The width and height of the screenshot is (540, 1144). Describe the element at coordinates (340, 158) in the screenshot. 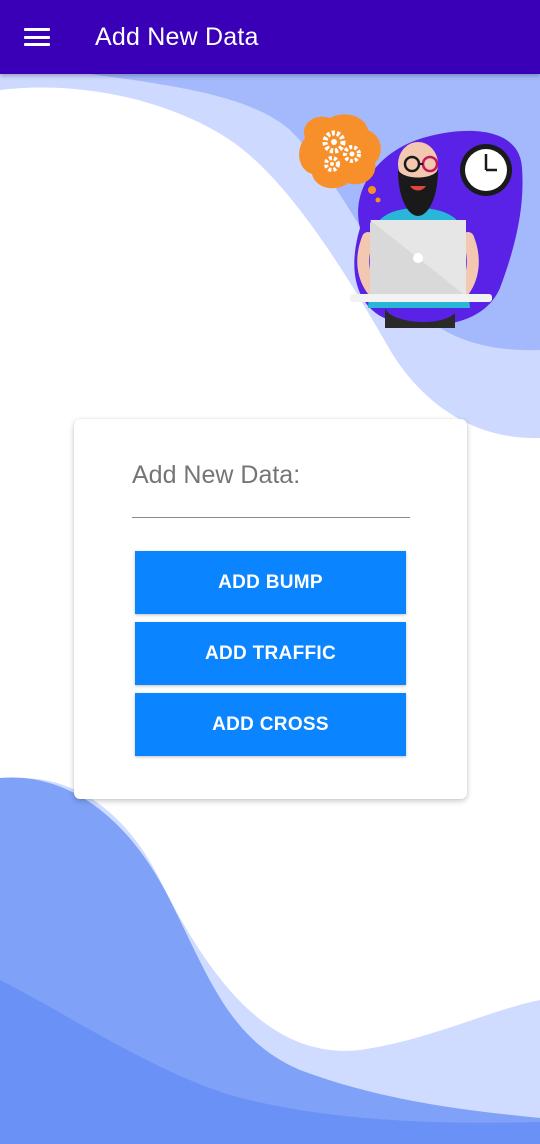

I see `gears-icon` at that location.